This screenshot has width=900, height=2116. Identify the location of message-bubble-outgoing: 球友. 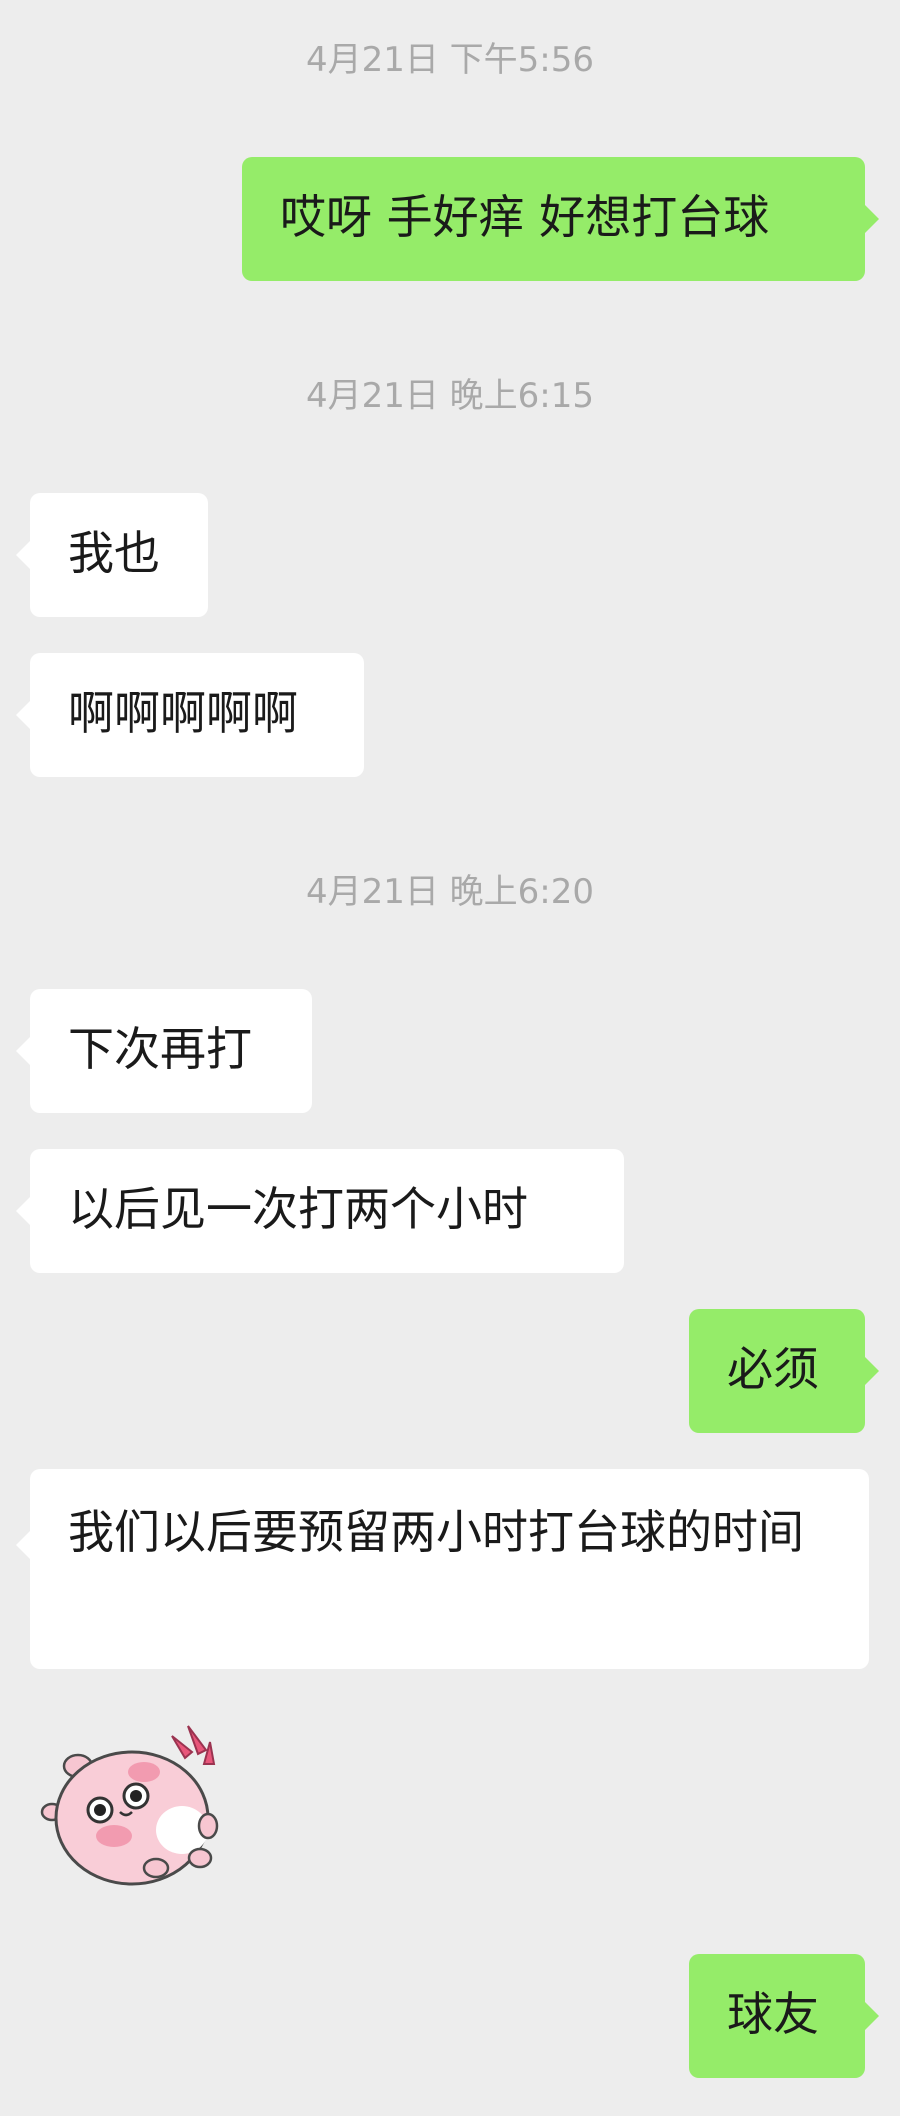
(784, 2016).